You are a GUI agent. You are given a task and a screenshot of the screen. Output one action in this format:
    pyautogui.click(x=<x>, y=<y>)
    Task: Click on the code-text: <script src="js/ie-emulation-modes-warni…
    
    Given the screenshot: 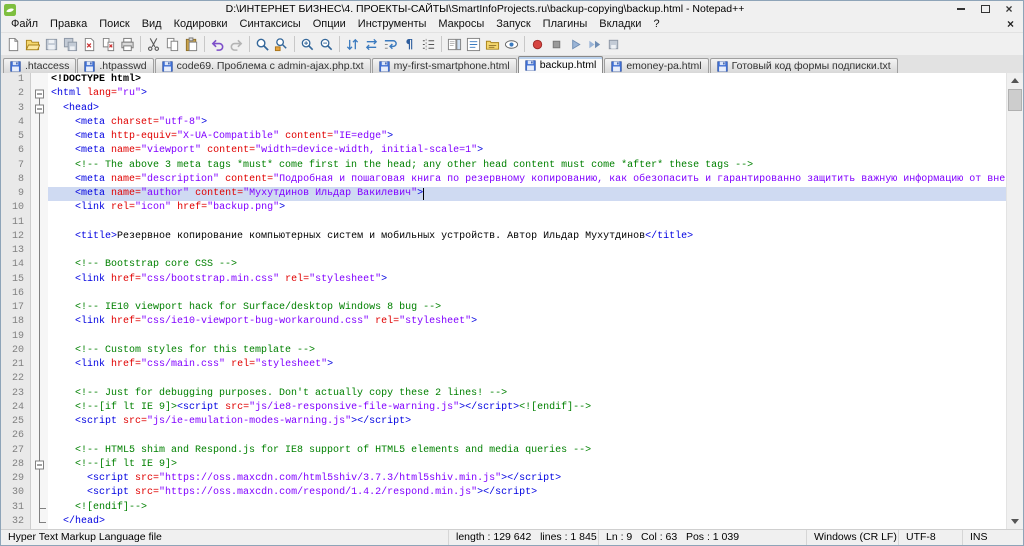 What is the action you would take?
    pyautogui.click(x=527, y=422)
    